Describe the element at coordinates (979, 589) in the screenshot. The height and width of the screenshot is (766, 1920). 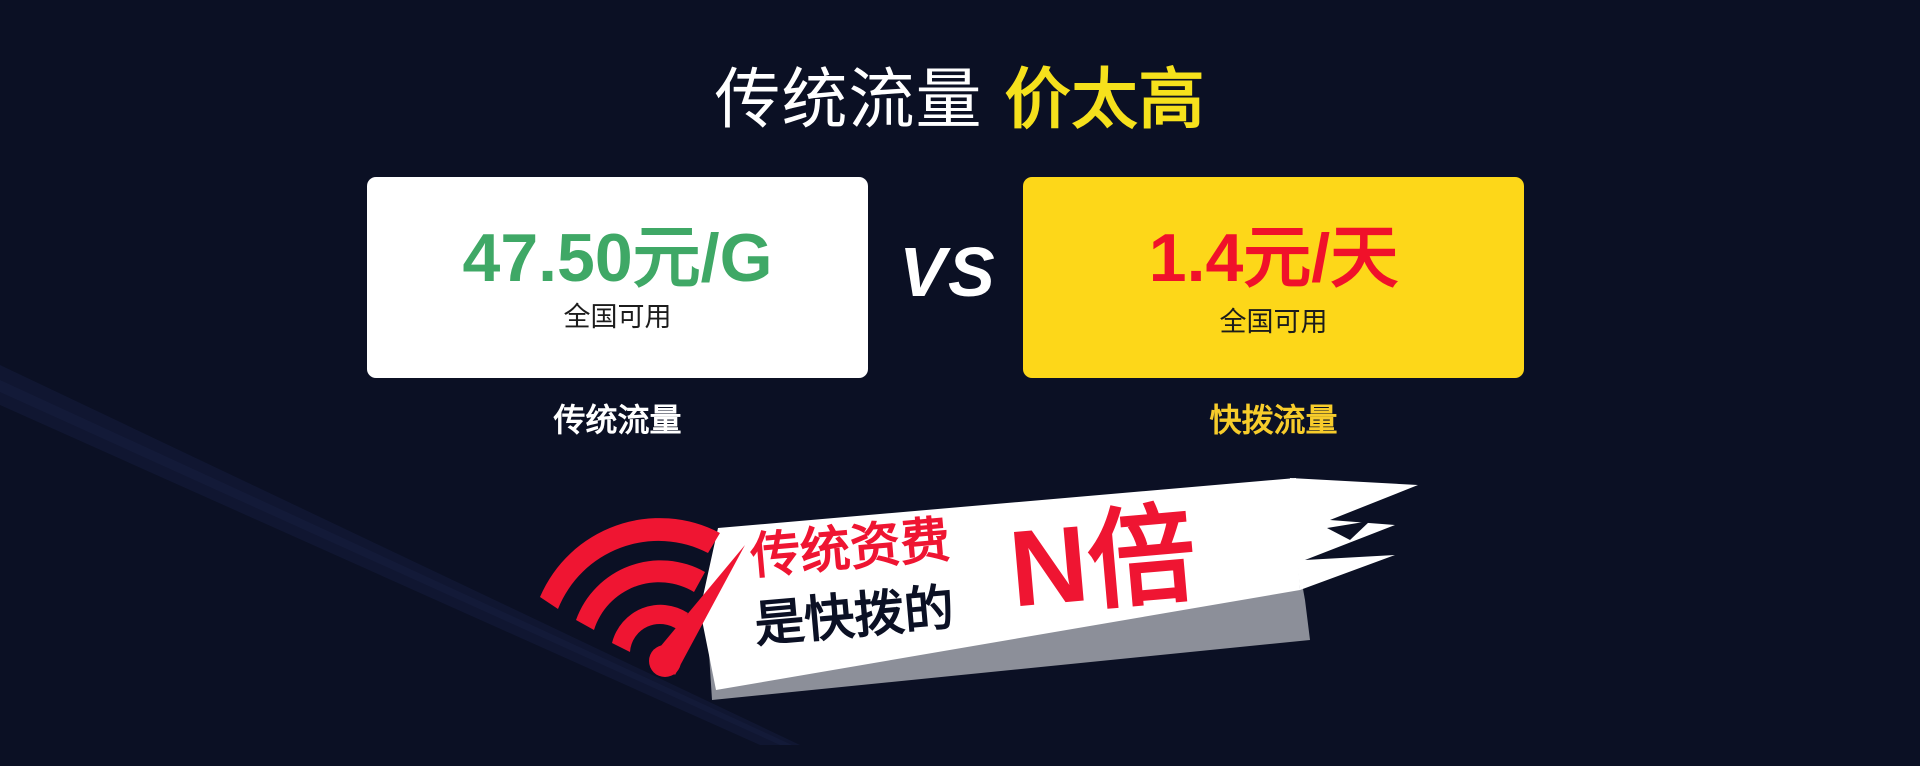
I see `promo-banner` at that location.